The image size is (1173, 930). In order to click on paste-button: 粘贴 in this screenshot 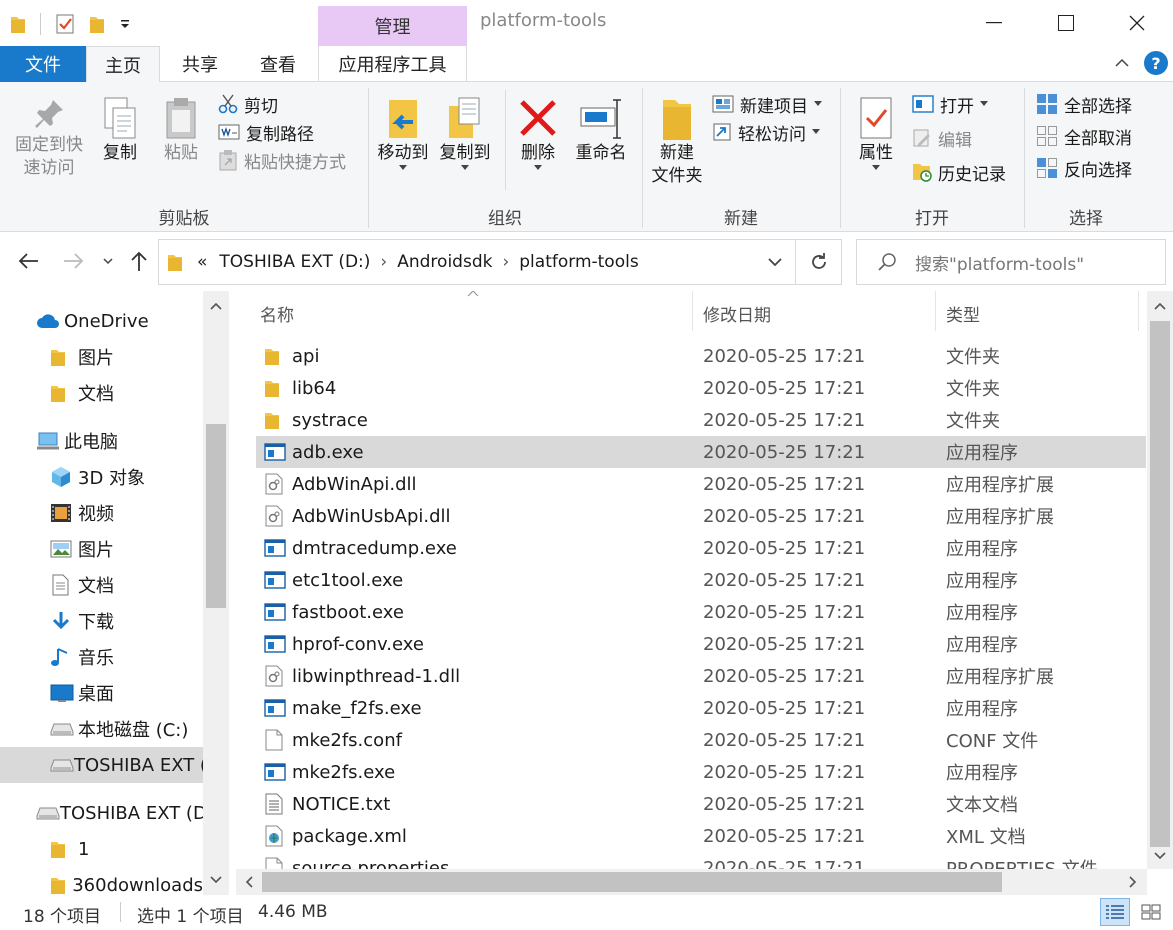, I will do `click(181, 130)`.